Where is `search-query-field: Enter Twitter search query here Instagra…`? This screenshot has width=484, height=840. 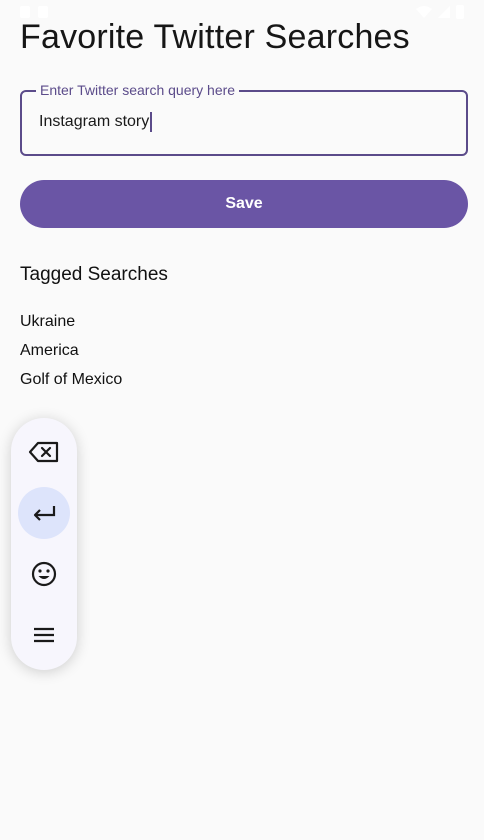 search-query-field: Enter Twitter search query here Instagra… is located at coordinates (244, 119).